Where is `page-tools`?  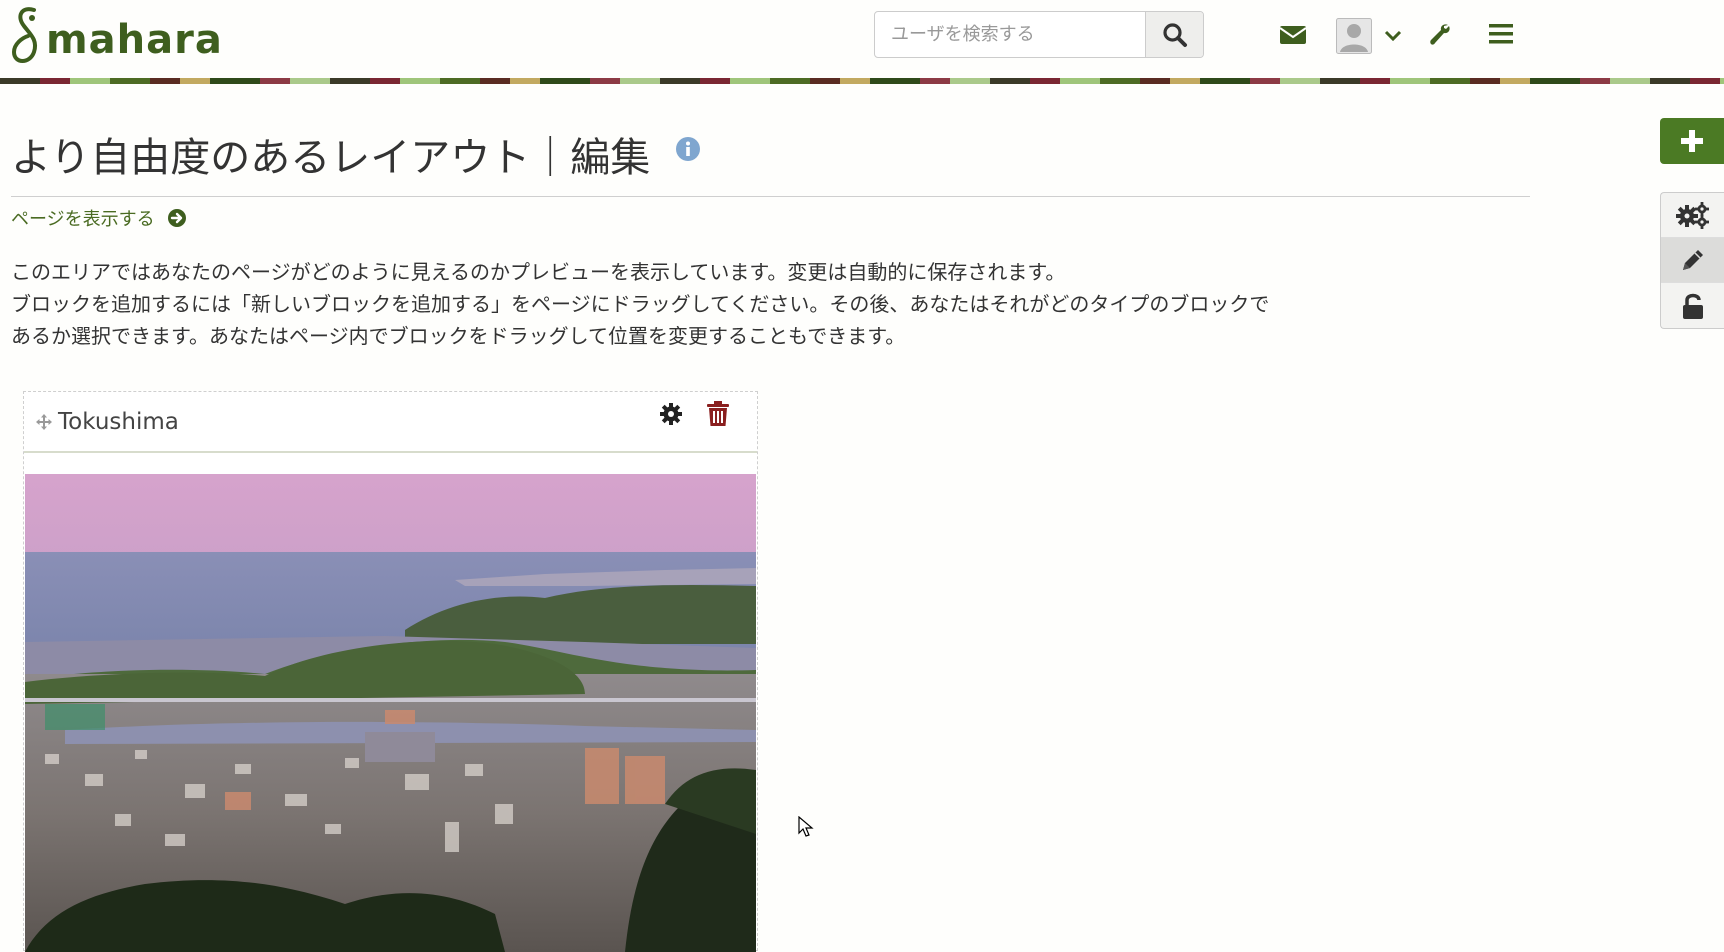
page-tools is located at coordinates (1692, 260).